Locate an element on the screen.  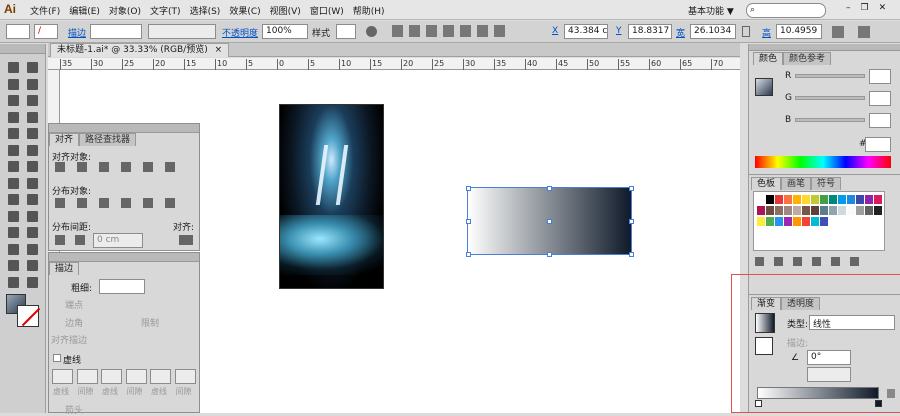
distribute-left-icon is located at coordinates (126, 203).